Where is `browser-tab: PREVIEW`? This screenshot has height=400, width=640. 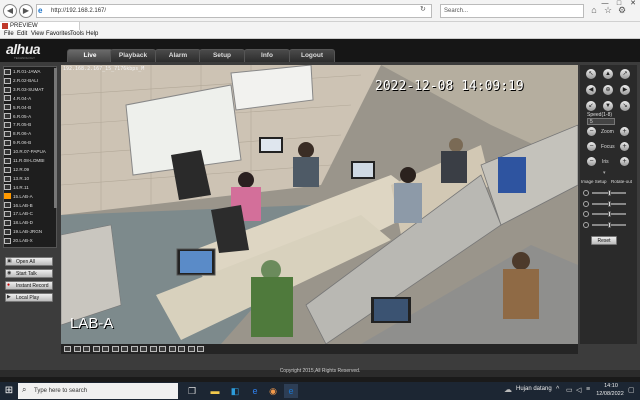 browser-tab: PREVIEW is located at coordinates (40, 26).